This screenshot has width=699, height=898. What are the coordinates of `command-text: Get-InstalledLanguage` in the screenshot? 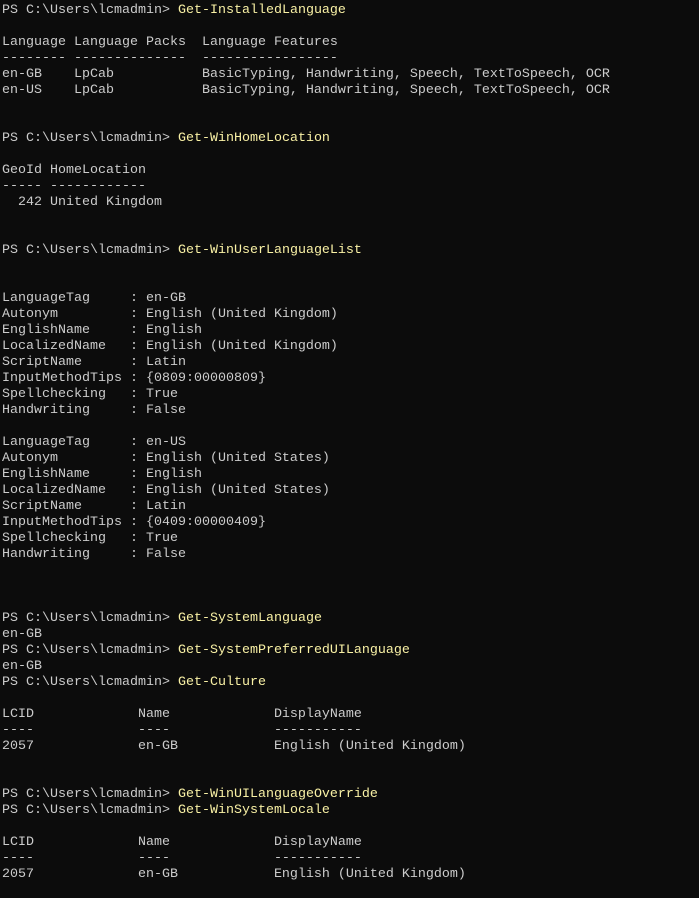 It's located at (261, 10).